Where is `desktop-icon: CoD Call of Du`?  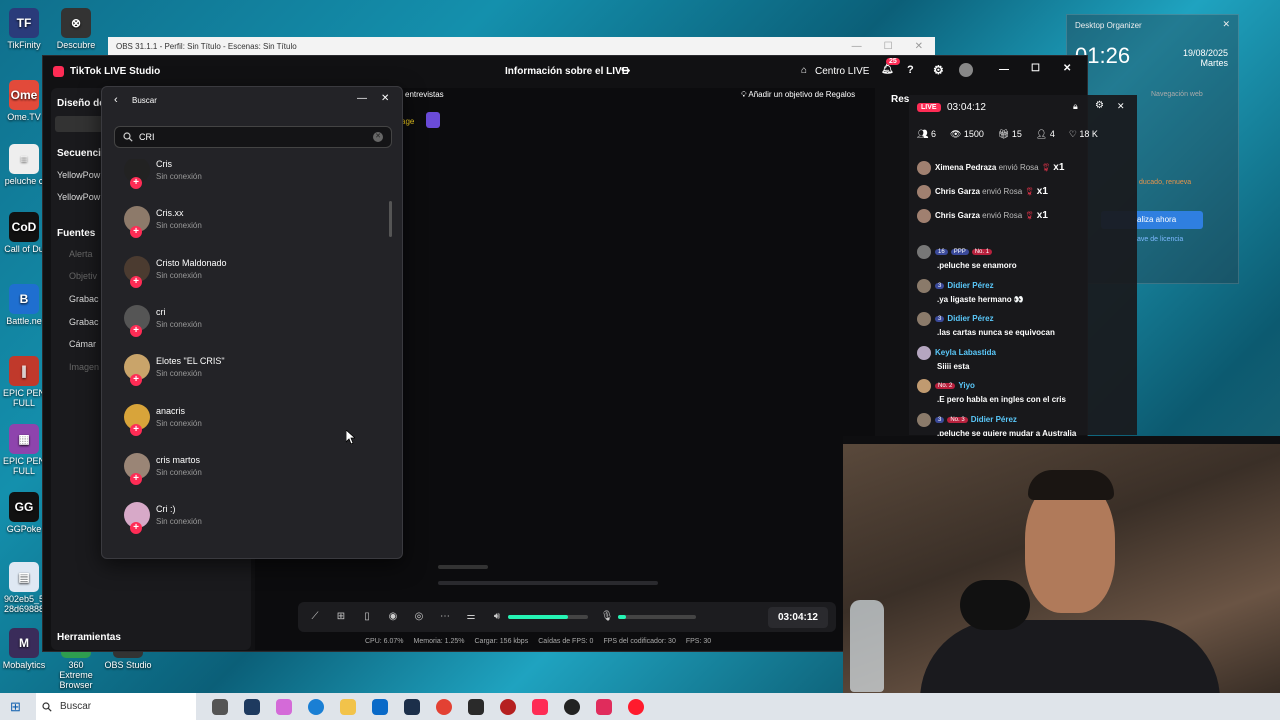
desktop-icon: CoD Call of Du is located at coordinates (24, 233).